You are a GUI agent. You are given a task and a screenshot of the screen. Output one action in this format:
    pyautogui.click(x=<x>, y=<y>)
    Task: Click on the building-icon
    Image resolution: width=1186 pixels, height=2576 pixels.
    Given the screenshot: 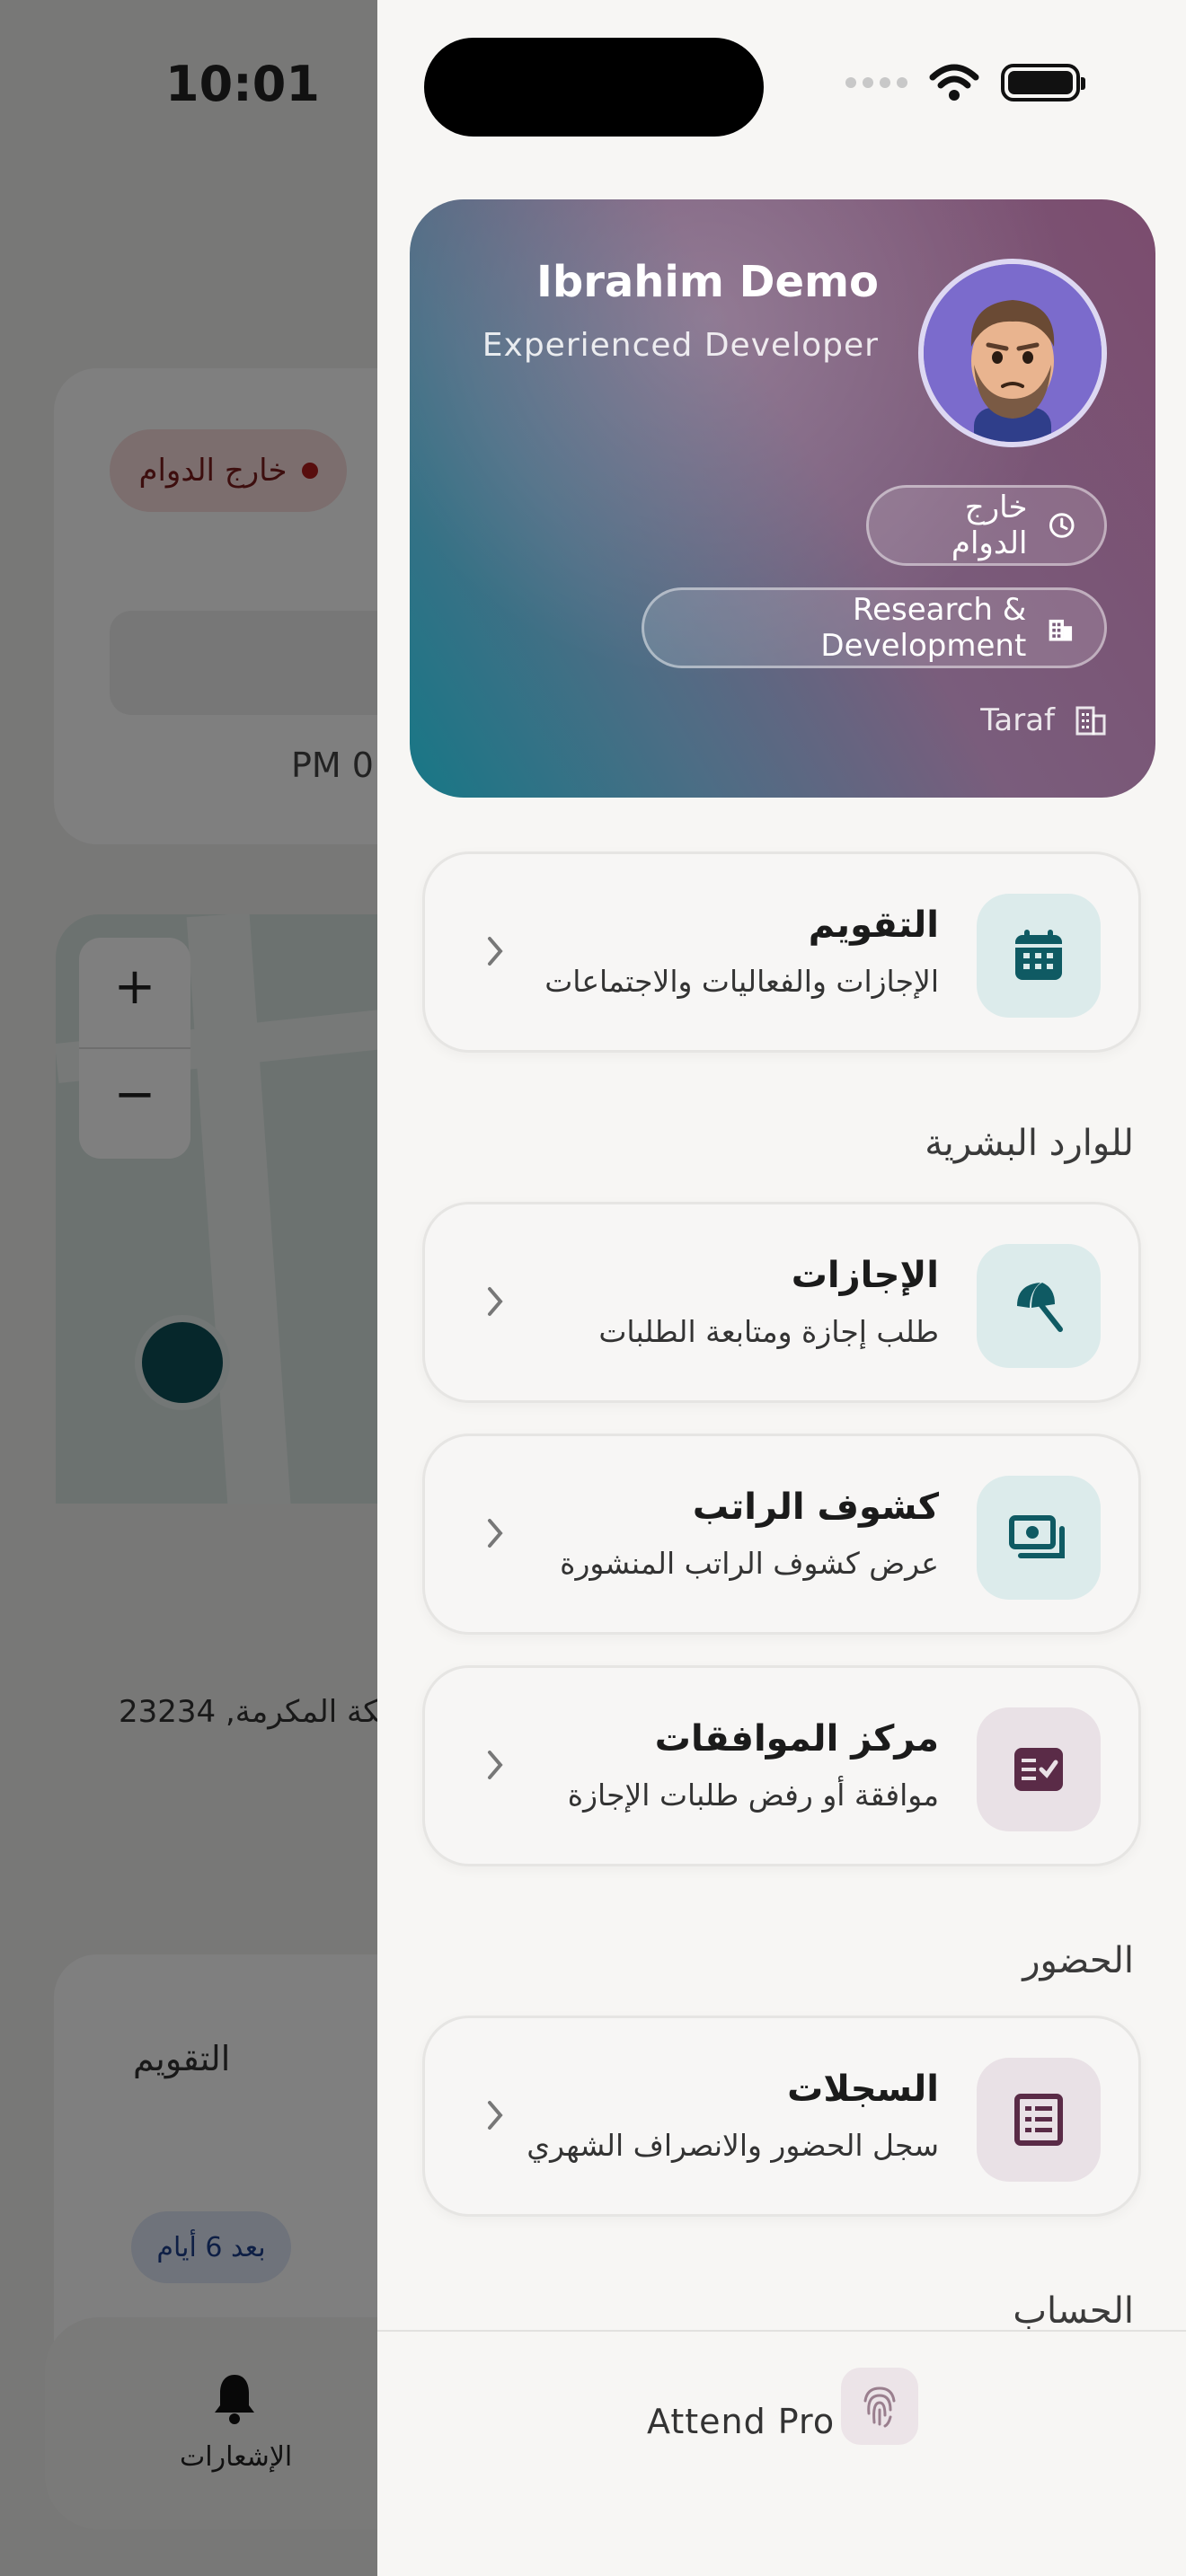 What is the action you would take?
    pyautogui.click(x=1061, y=630)
    